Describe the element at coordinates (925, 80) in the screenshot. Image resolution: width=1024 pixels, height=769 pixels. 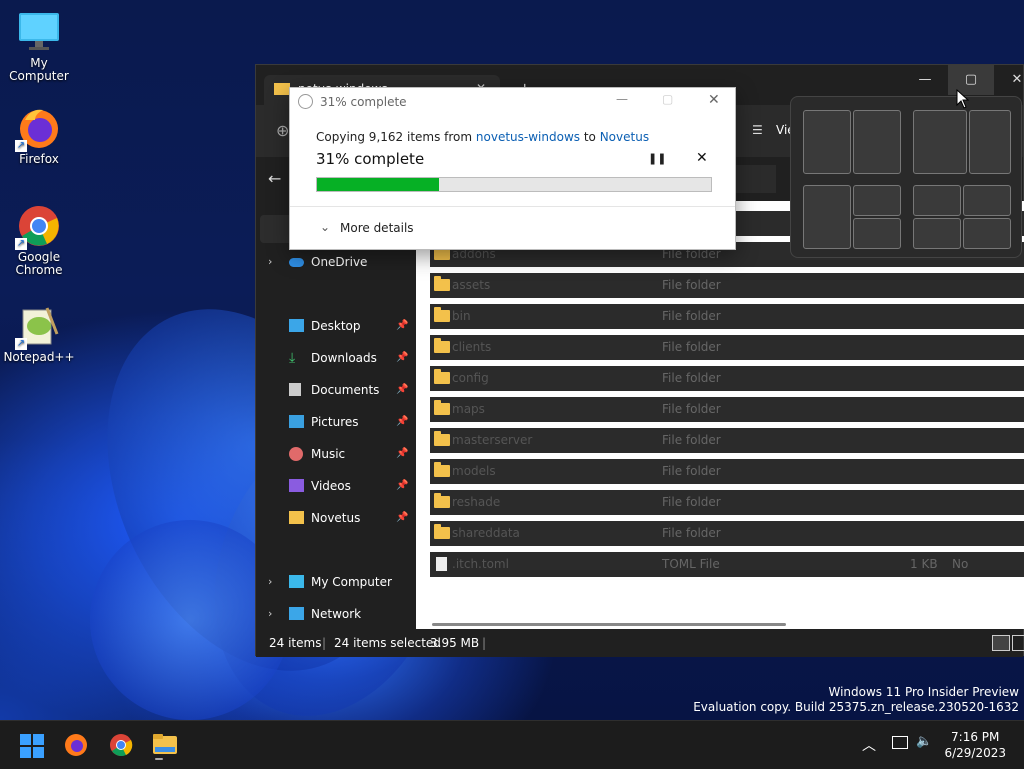
I see `minimize-button: —` at that location.